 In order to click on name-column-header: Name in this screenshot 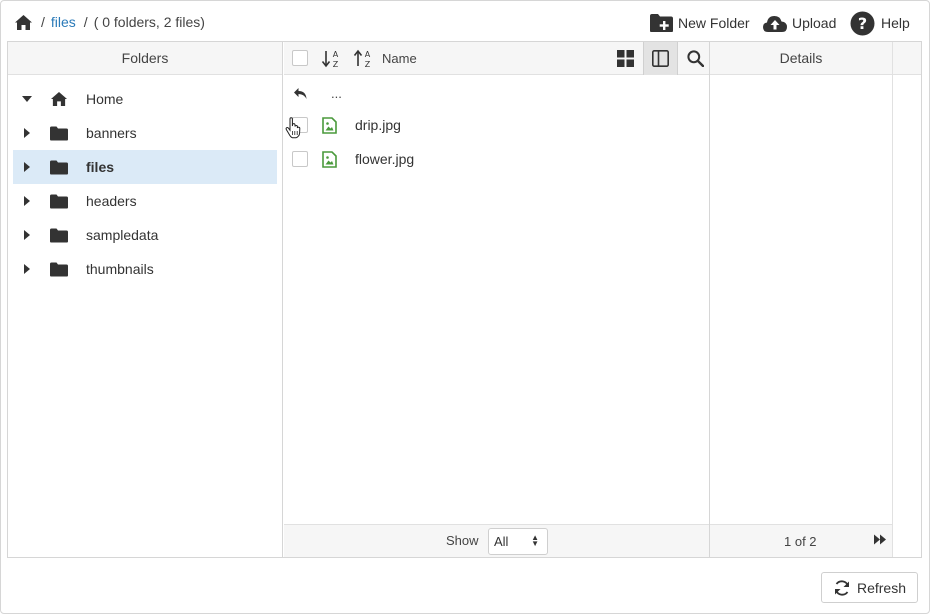, I will do `click(399, 58)`.